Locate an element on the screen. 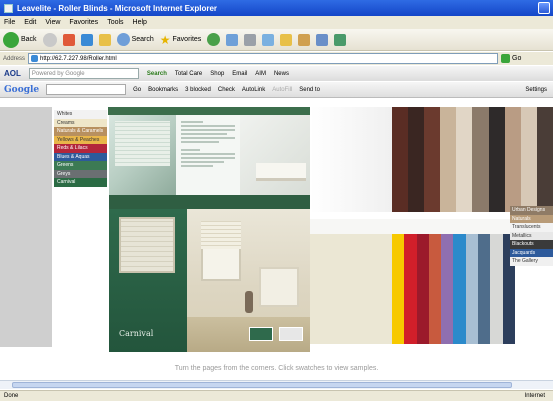  print-icon is located at coordinates (250, 39).